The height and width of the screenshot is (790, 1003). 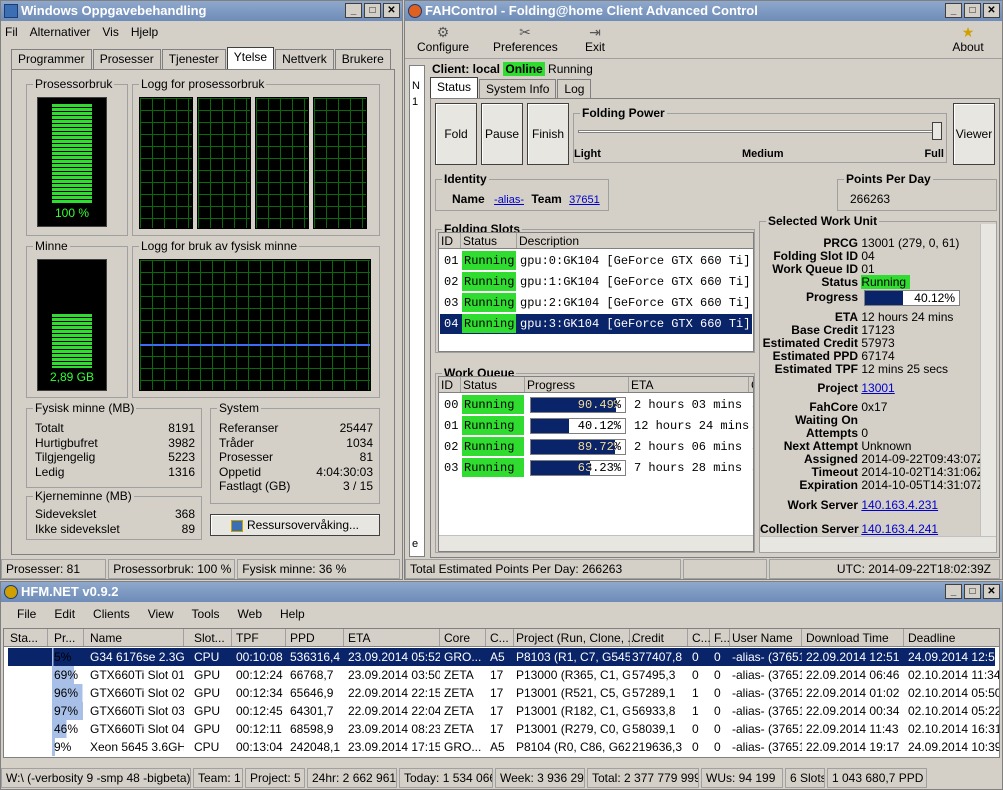 I want to click on configure-button: ⚙ Configure, so click(x=443, y=39).